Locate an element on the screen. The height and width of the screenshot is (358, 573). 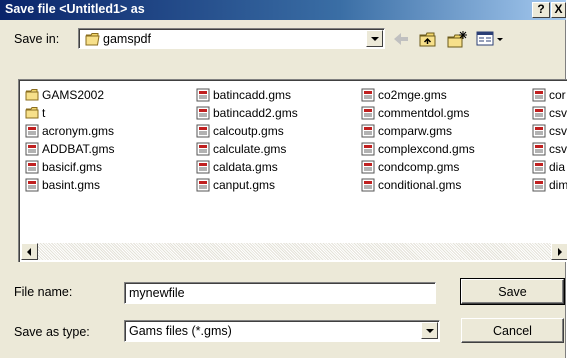
save-as-type-dropdown: Gams files (*.gms) is located at coordinates (282, 331).